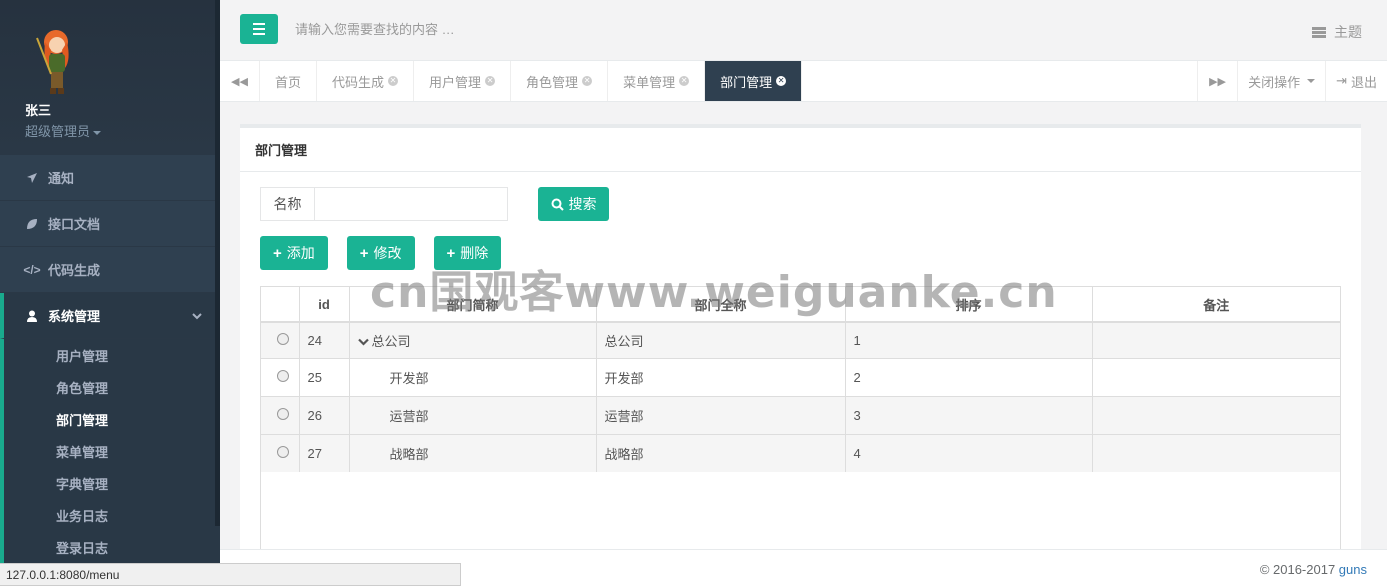  What do you see at coordinates (1217, 81) in the screenshot?
I see `tabs-scroll-right-button: ▶▶` at bounding box center [1217, 81].